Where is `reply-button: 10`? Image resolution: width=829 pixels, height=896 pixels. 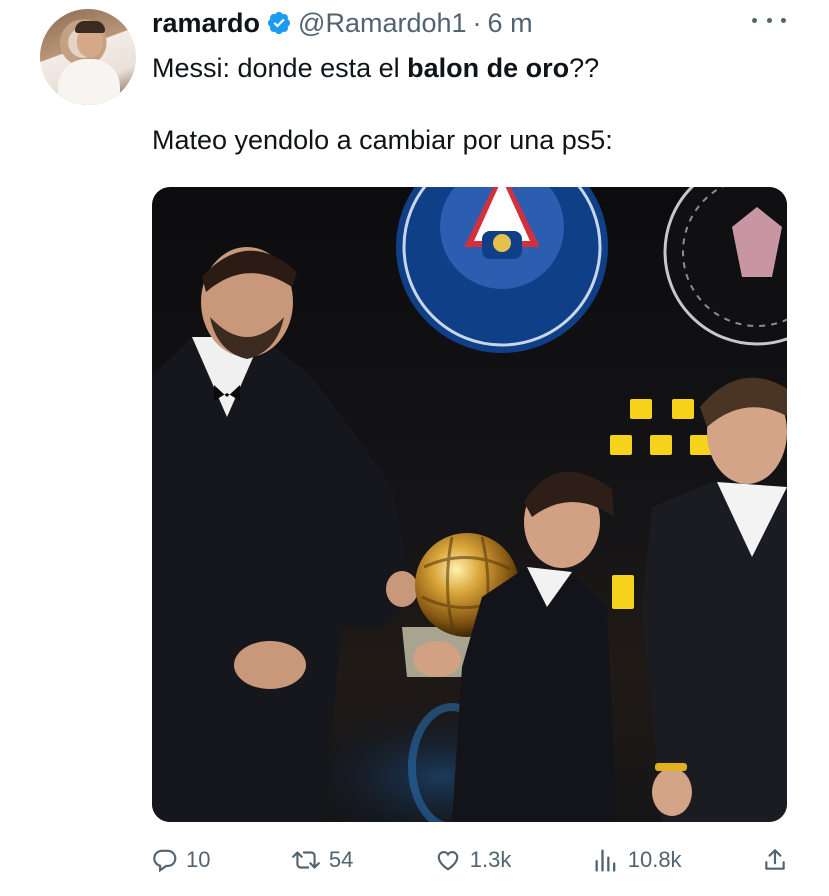 reply-button: 10 is located at coordinates (181, 860).